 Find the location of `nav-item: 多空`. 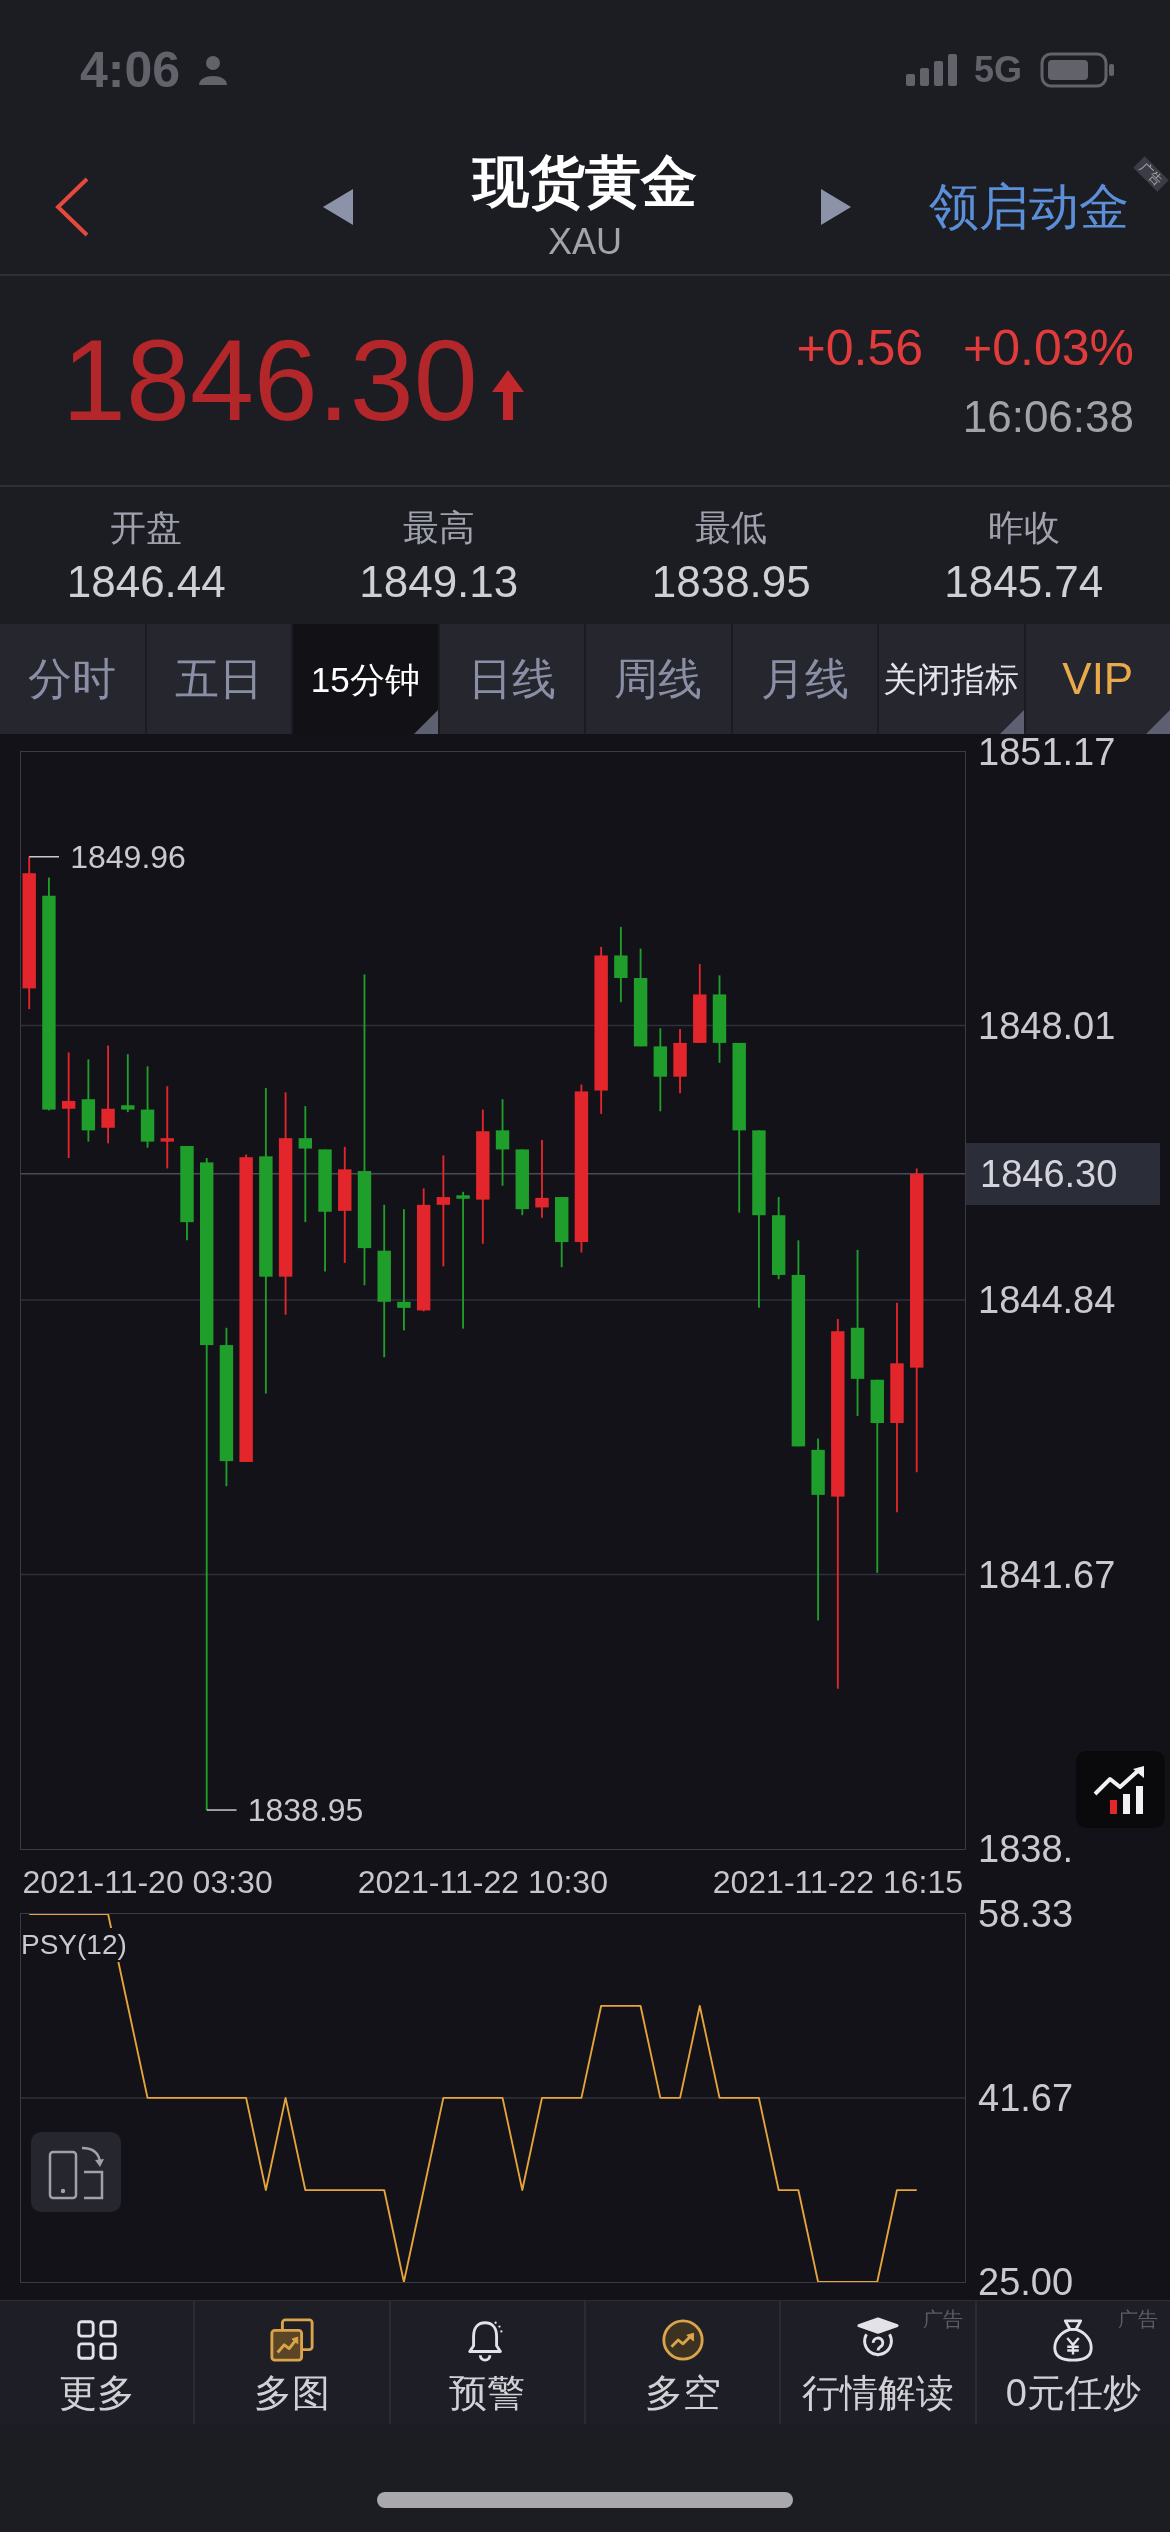

nav-item: 多空 is located at coordinates (683, 2362).